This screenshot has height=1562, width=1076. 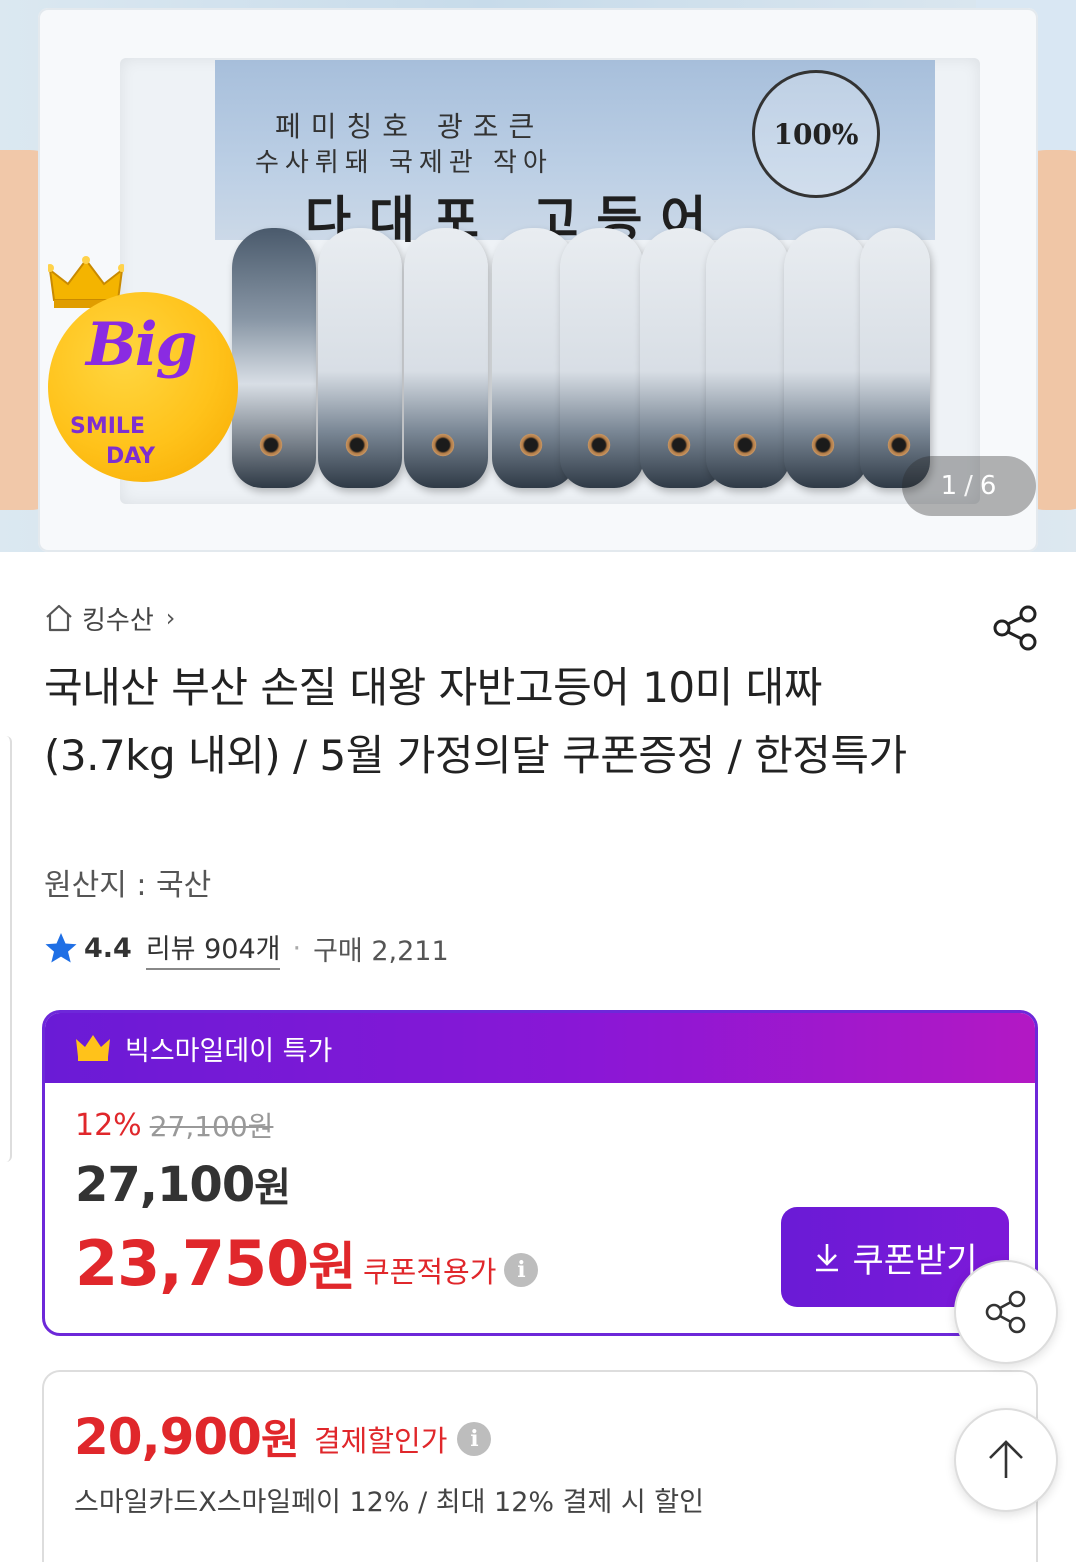 I want to click on image-counter: 1 / 6, so click(x=969, y=486).